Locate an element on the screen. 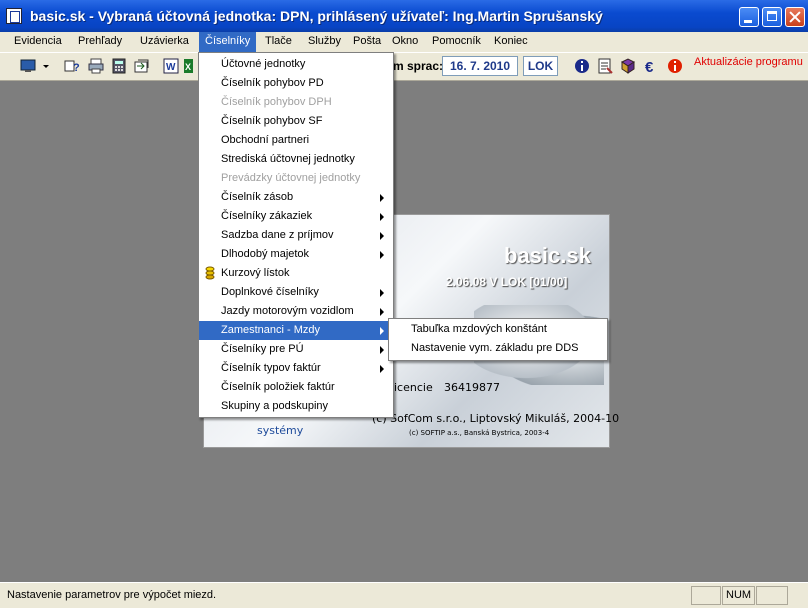 Image resolution: width=808 pixels, height=608 pixels. alert-info-icon is located at coordinates (675, 66).